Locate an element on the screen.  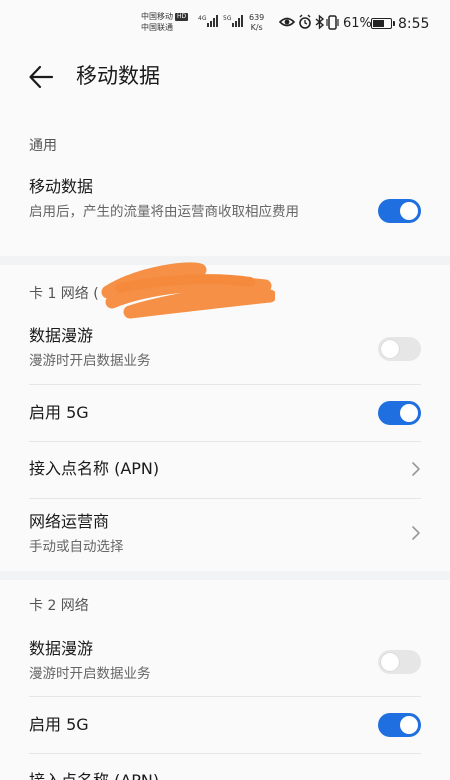
carrier-1: 中国移动 is located at coordinates (157, 16).